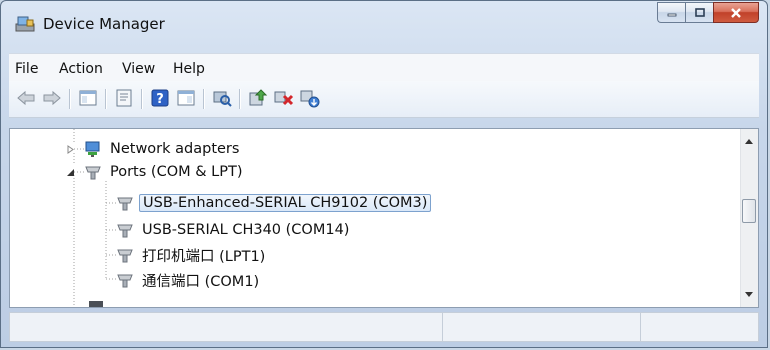  What do you see at coordinates (25, 24) in the screenshot?
I see `device-manager-icon` at bounding box center [25, 24].